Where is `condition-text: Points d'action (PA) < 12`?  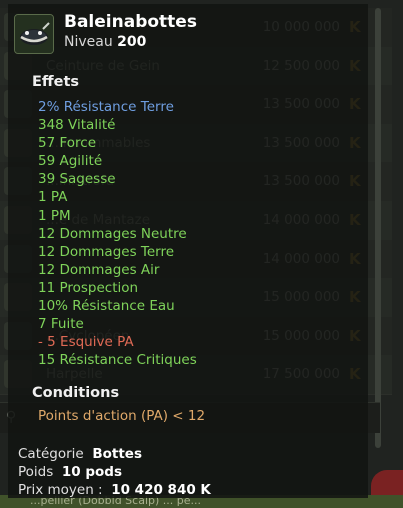 condition-text: Points d'action (PA) < 12 is located at coordinates (122, 416).